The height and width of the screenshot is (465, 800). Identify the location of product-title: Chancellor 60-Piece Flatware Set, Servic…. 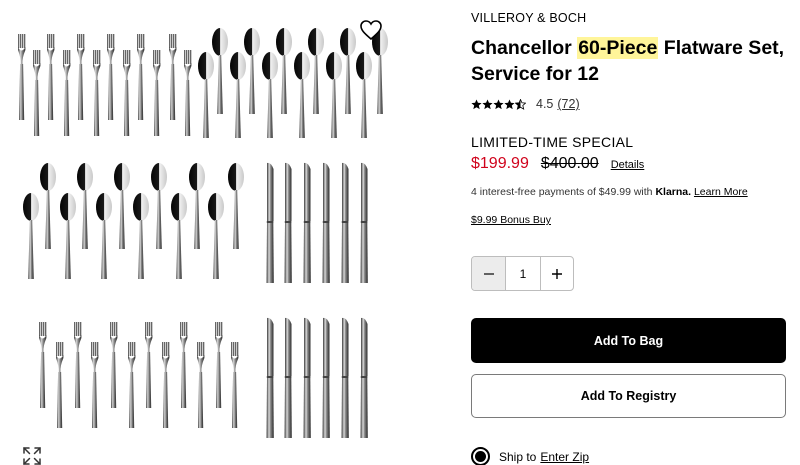
(631, 61).